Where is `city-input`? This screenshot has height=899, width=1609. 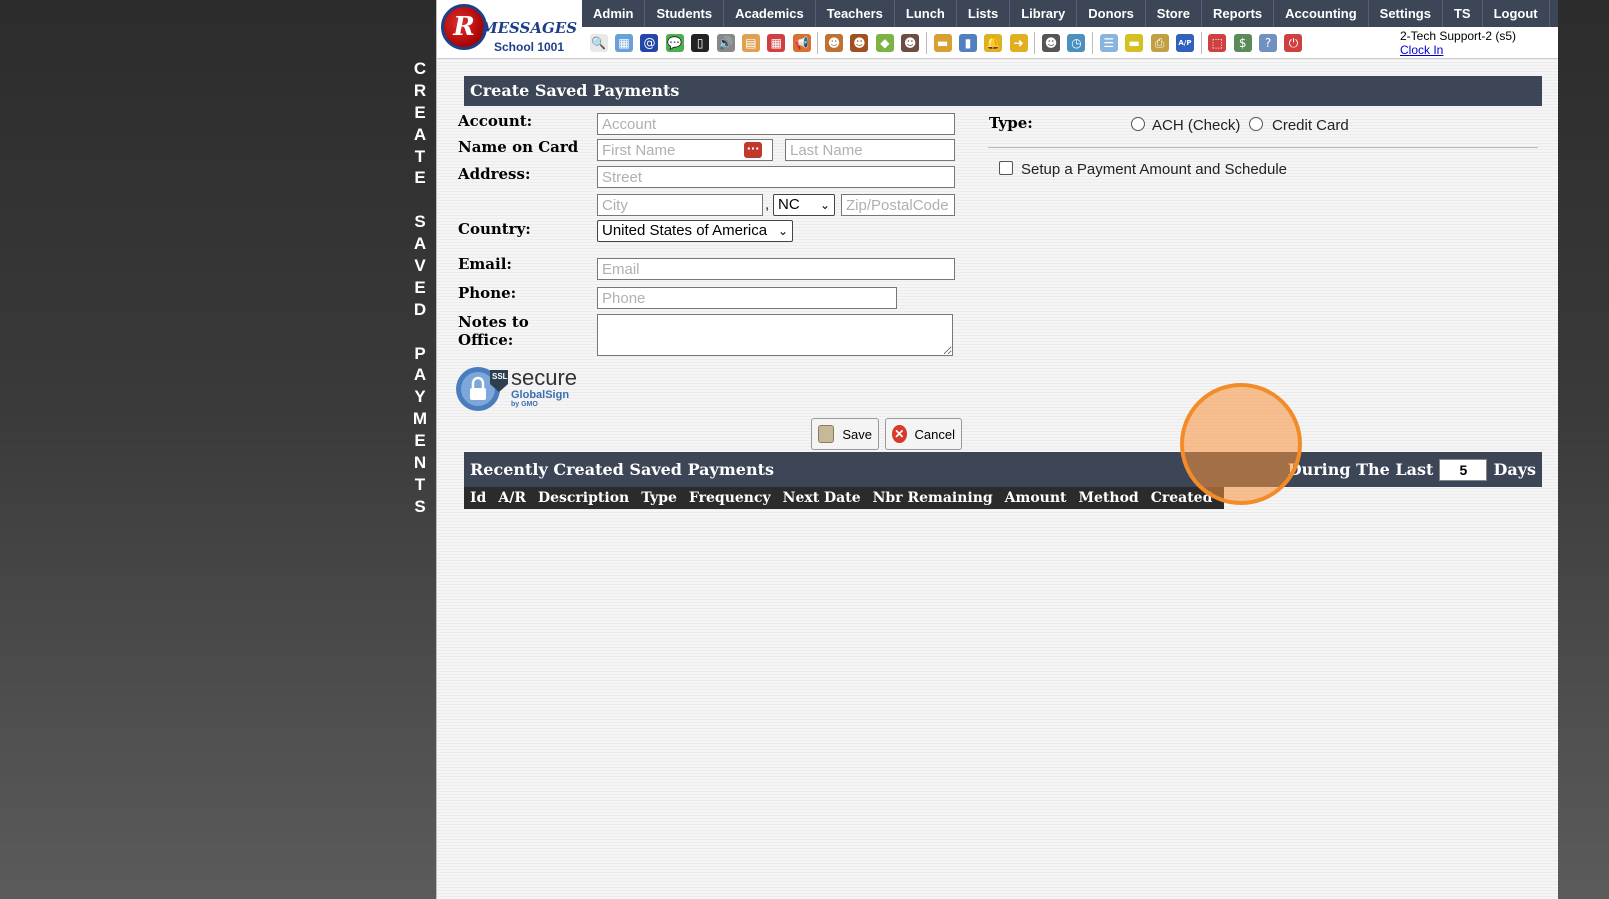 city-input is located at coordinates (680, 205).